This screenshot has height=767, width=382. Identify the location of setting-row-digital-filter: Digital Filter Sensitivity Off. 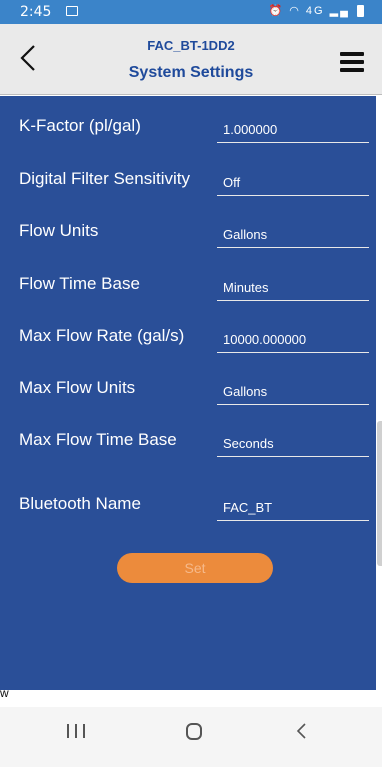
(188, 181).